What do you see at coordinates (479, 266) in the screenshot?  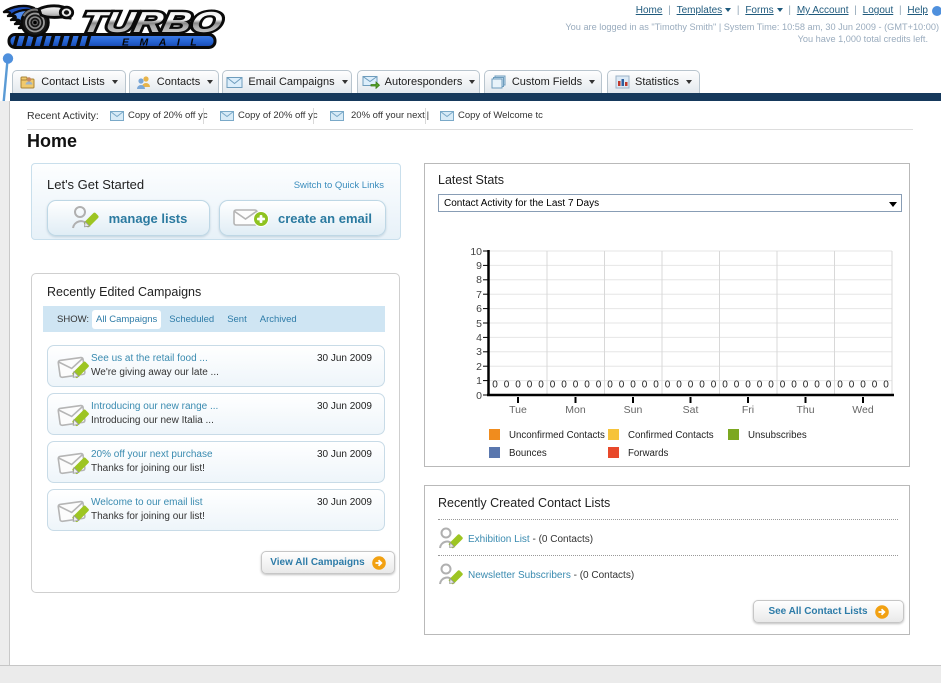 I see `svg-text: 9` at bounding box center [479, 266].